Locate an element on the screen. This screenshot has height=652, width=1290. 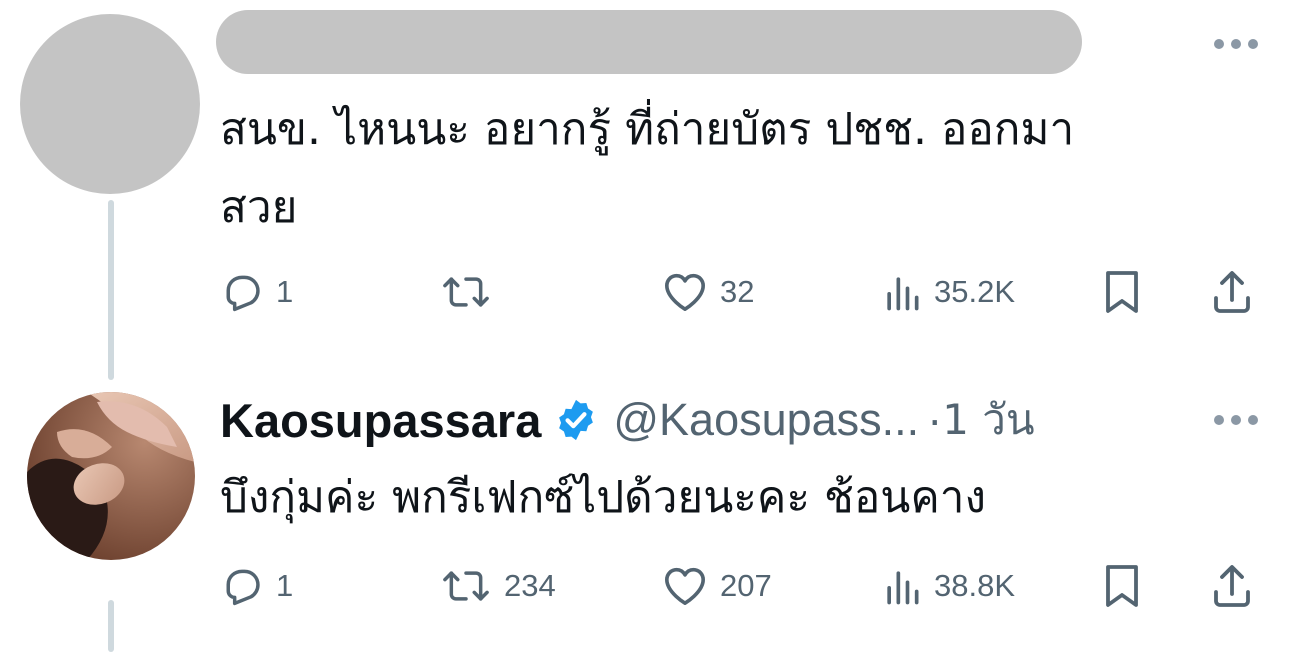
timestamp: 1 วัน is located at coordinates (988, 420).